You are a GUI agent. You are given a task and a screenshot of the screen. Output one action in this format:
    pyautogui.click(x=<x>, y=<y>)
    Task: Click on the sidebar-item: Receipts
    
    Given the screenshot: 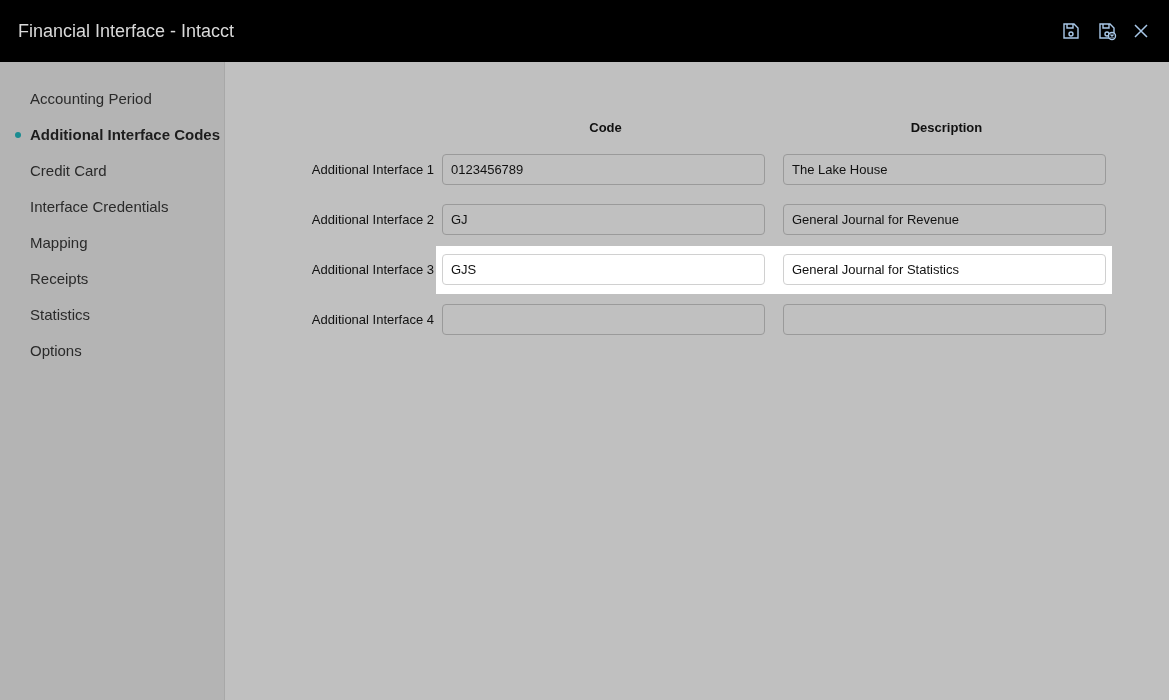 What is the action you would take?
    pyautogui.click(x=59, y=279)
    